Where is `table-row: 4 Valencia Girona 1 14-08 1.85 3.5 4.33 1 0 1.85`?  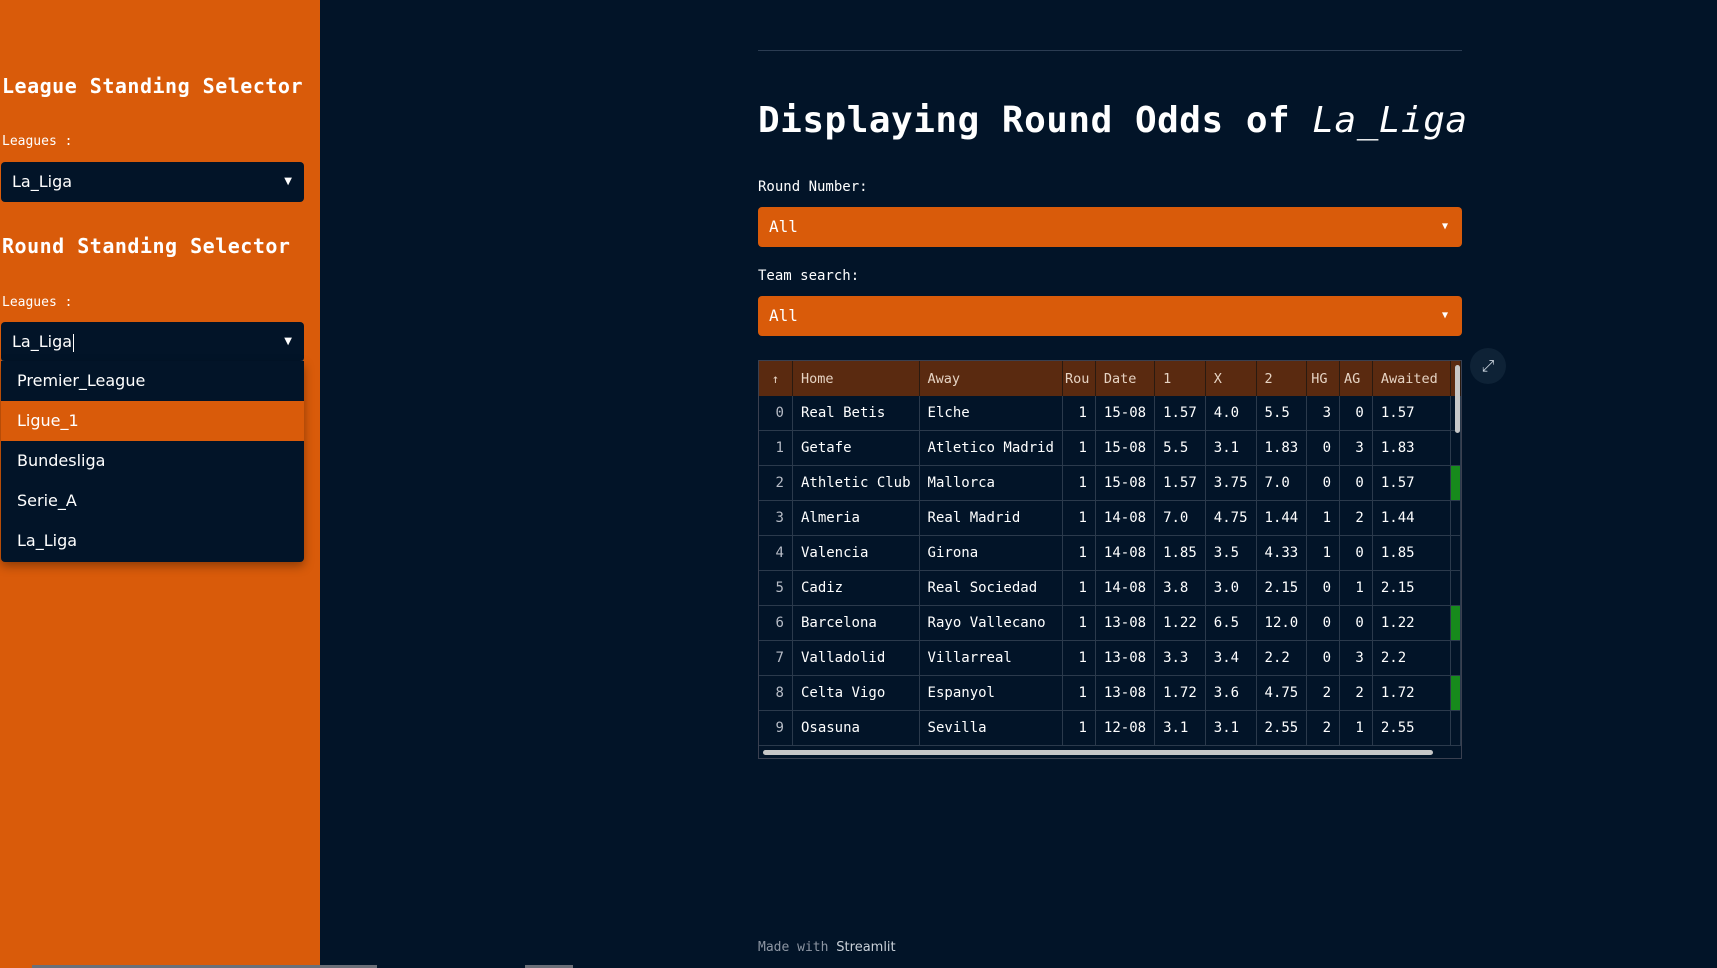 table-row: 4 Valencia Girona 1 14-08 1.85 3.5 4.33 1 0 1.85 is located at coordinates (1110, 553).